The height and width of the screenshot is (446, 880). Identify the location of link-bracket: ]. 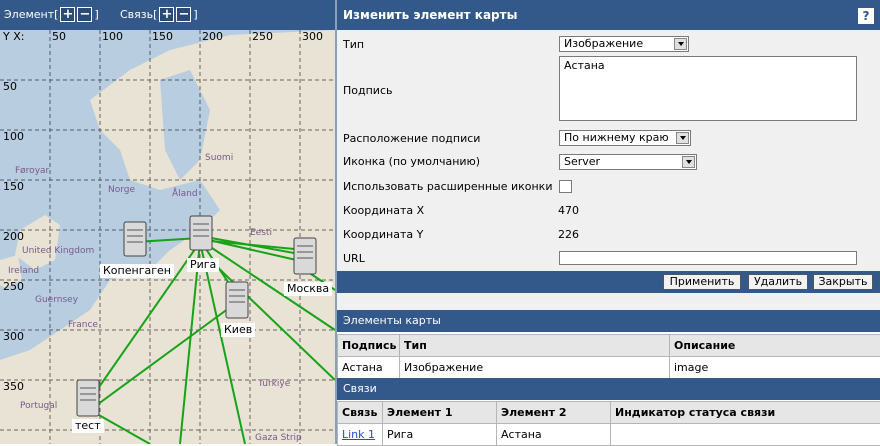
(195, 14).